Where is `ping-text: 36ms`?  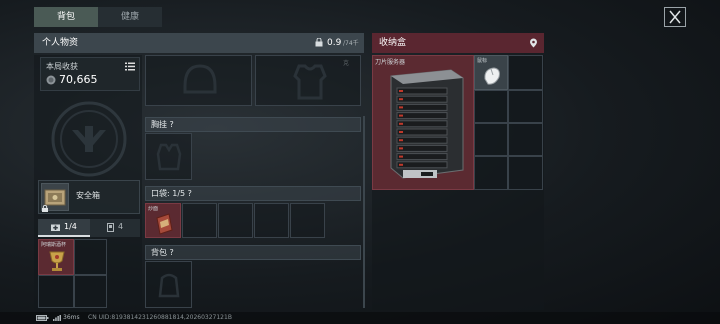 ping-text: 36ms is located at coordinates (71, 317).